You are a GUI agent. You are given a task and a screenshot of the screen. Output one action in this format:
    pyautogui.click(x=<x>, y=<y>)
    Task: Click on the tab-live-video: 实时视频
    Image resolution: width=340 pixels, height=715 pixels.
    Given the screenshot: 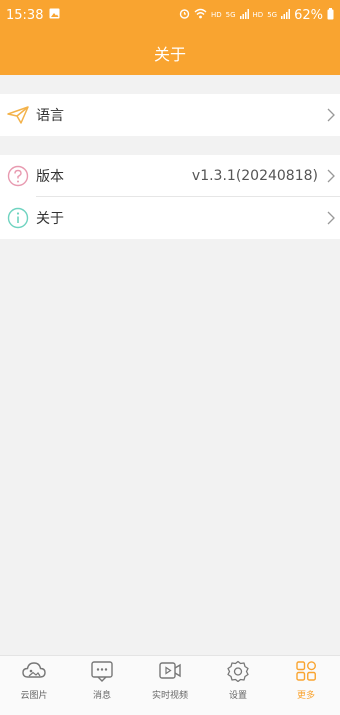 What is the action you would take?
    pyautogui.click(x=170, y=680)
    